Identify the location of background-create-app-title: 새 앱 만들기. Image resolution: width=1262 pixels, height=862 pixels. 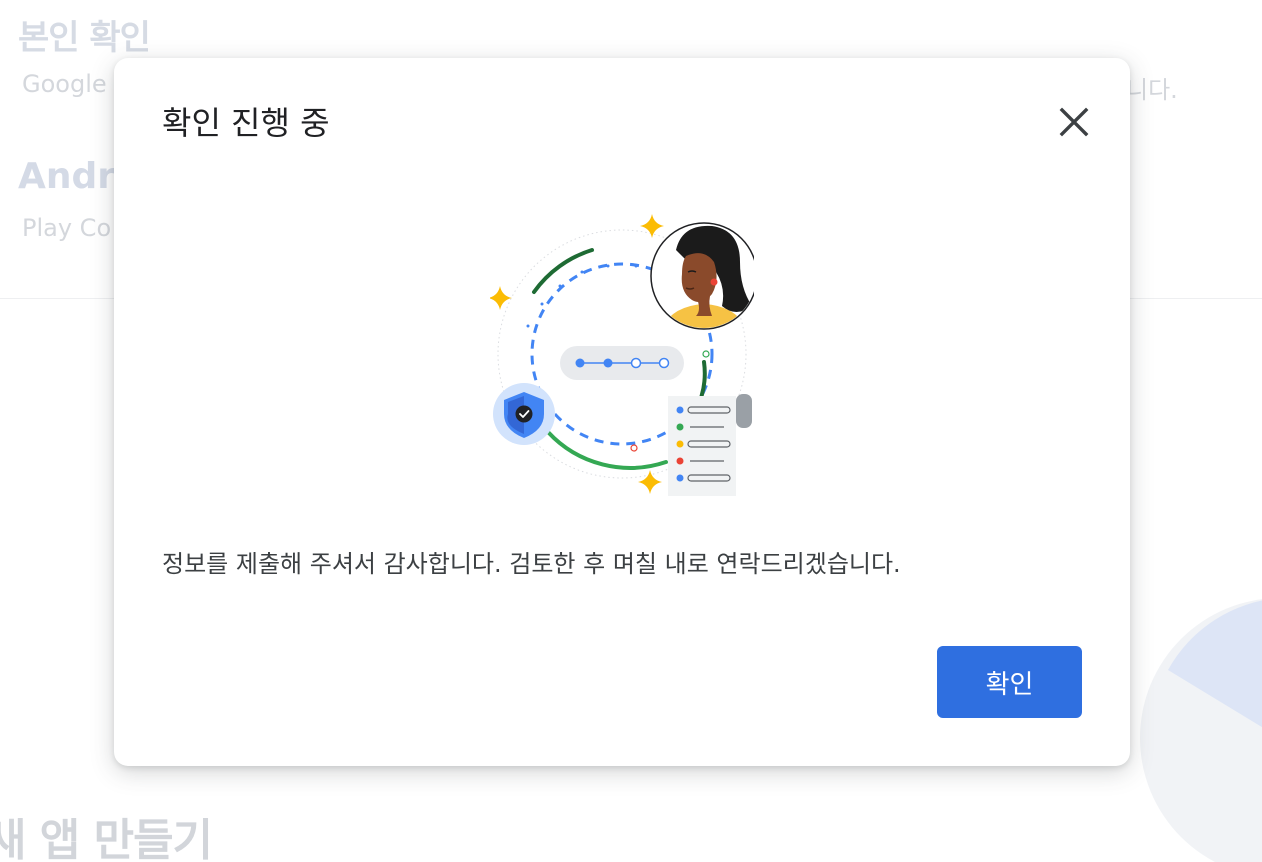
(106, 838).